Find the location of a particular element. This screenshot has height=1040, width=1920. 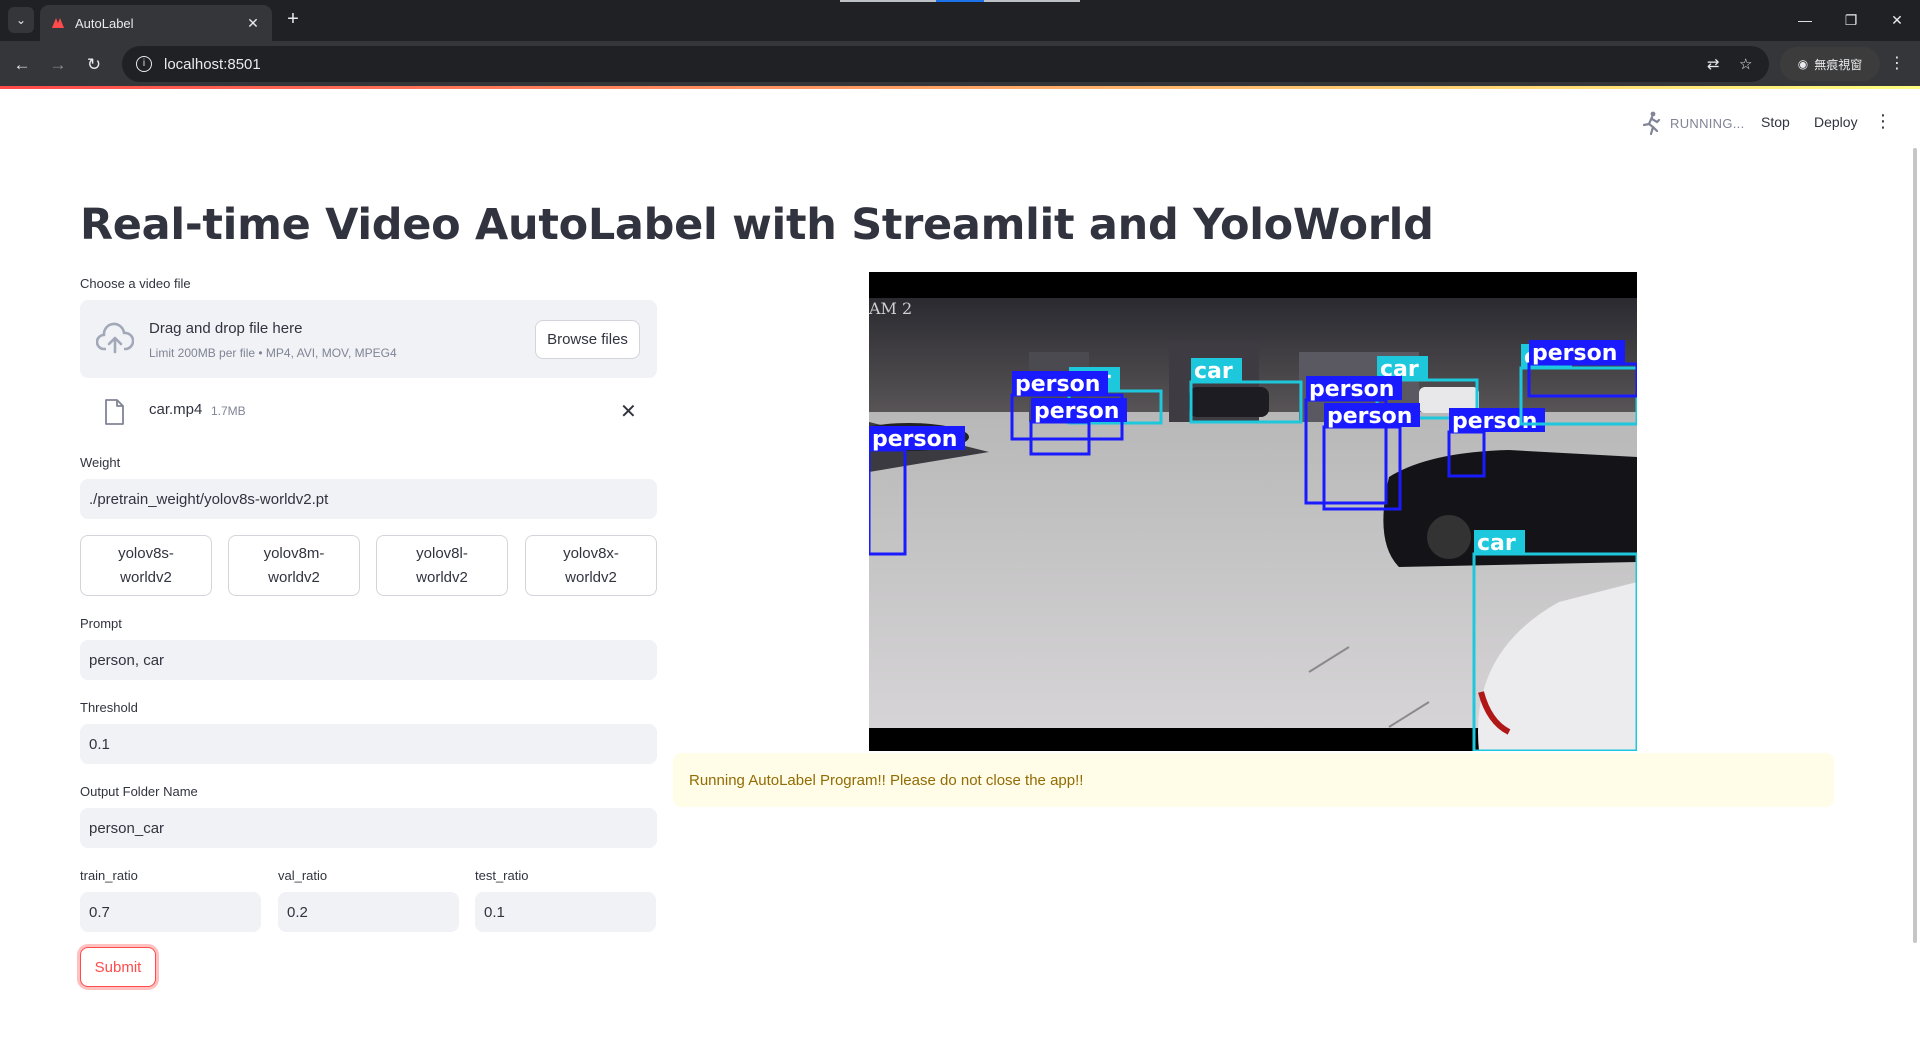

stop-button: Stop is located at coordinates (1775, 122).